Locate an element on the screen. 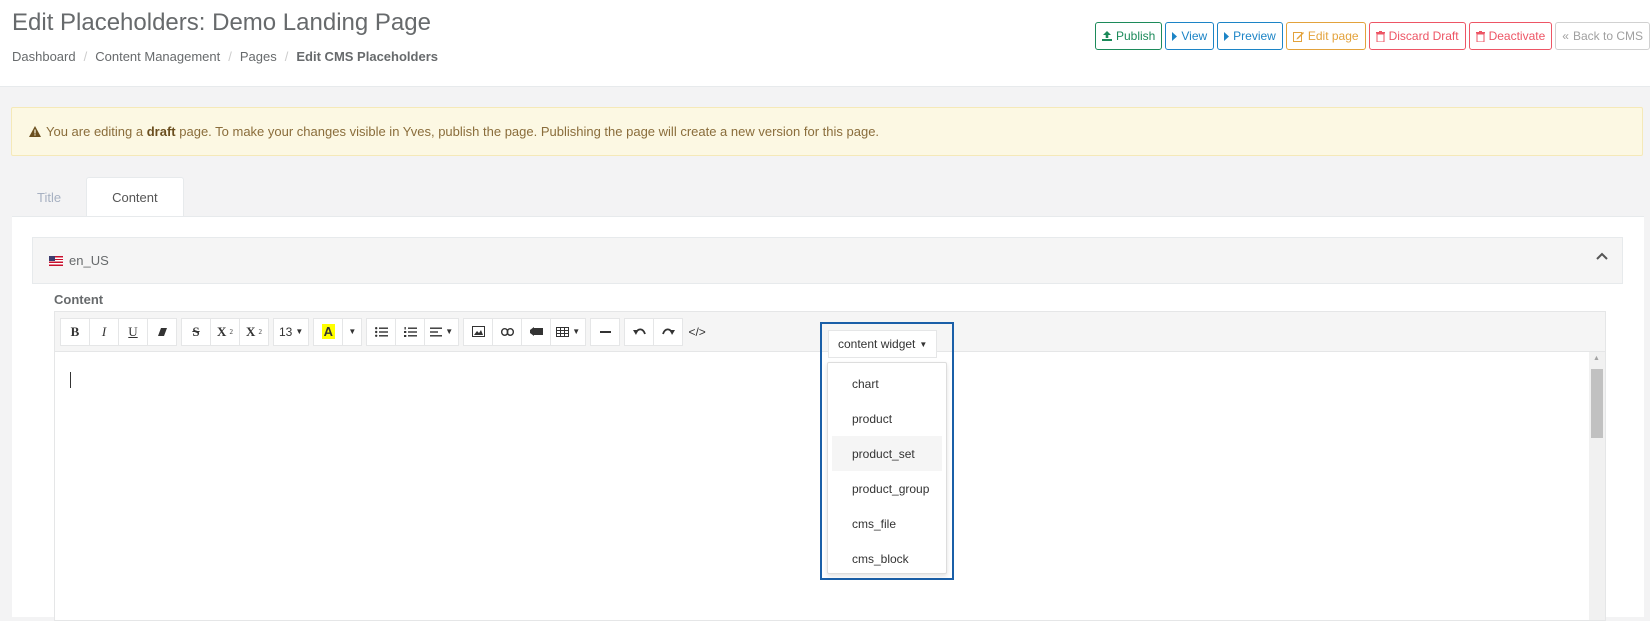 The image size is (1650, 621). scrollbar-thumb is located at coordinates (1597, 403).